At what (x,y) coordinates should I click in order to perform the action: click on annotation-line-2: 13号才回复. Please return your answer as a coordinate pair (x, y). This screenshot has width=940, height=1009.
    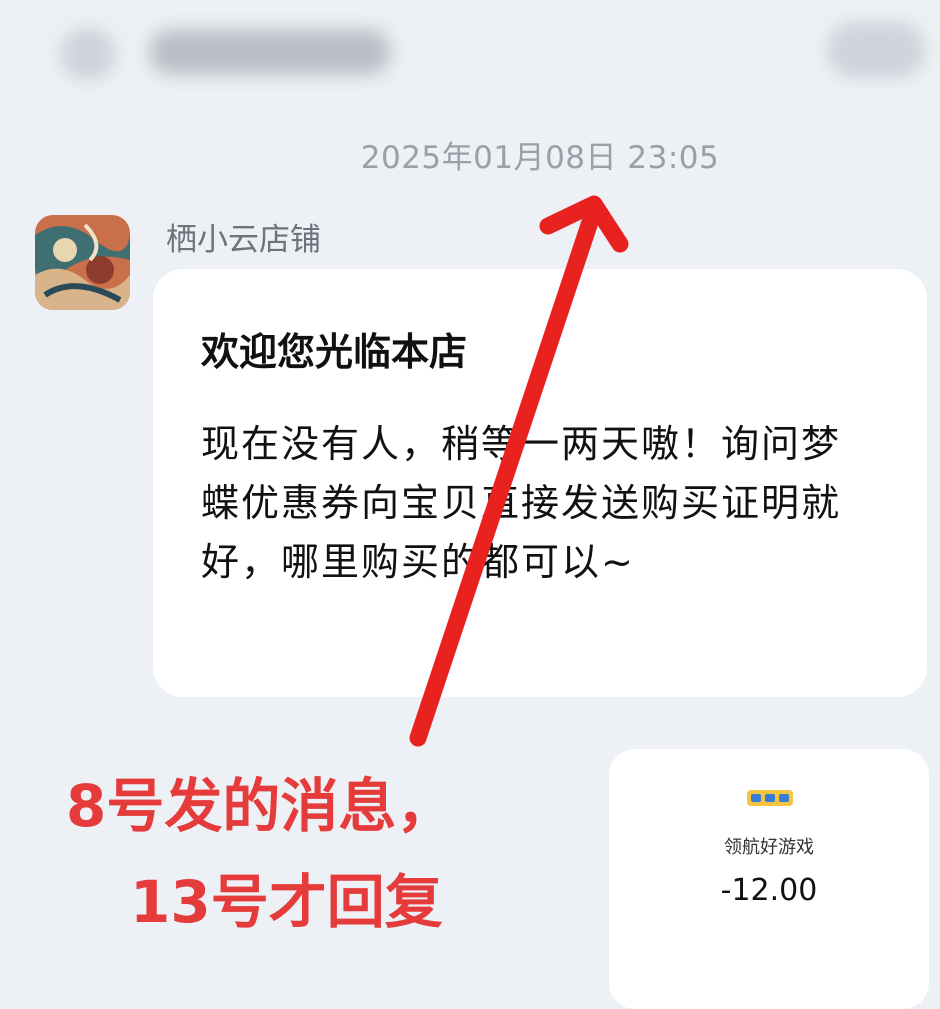
    Looking at the image, I should click on (286, 902).